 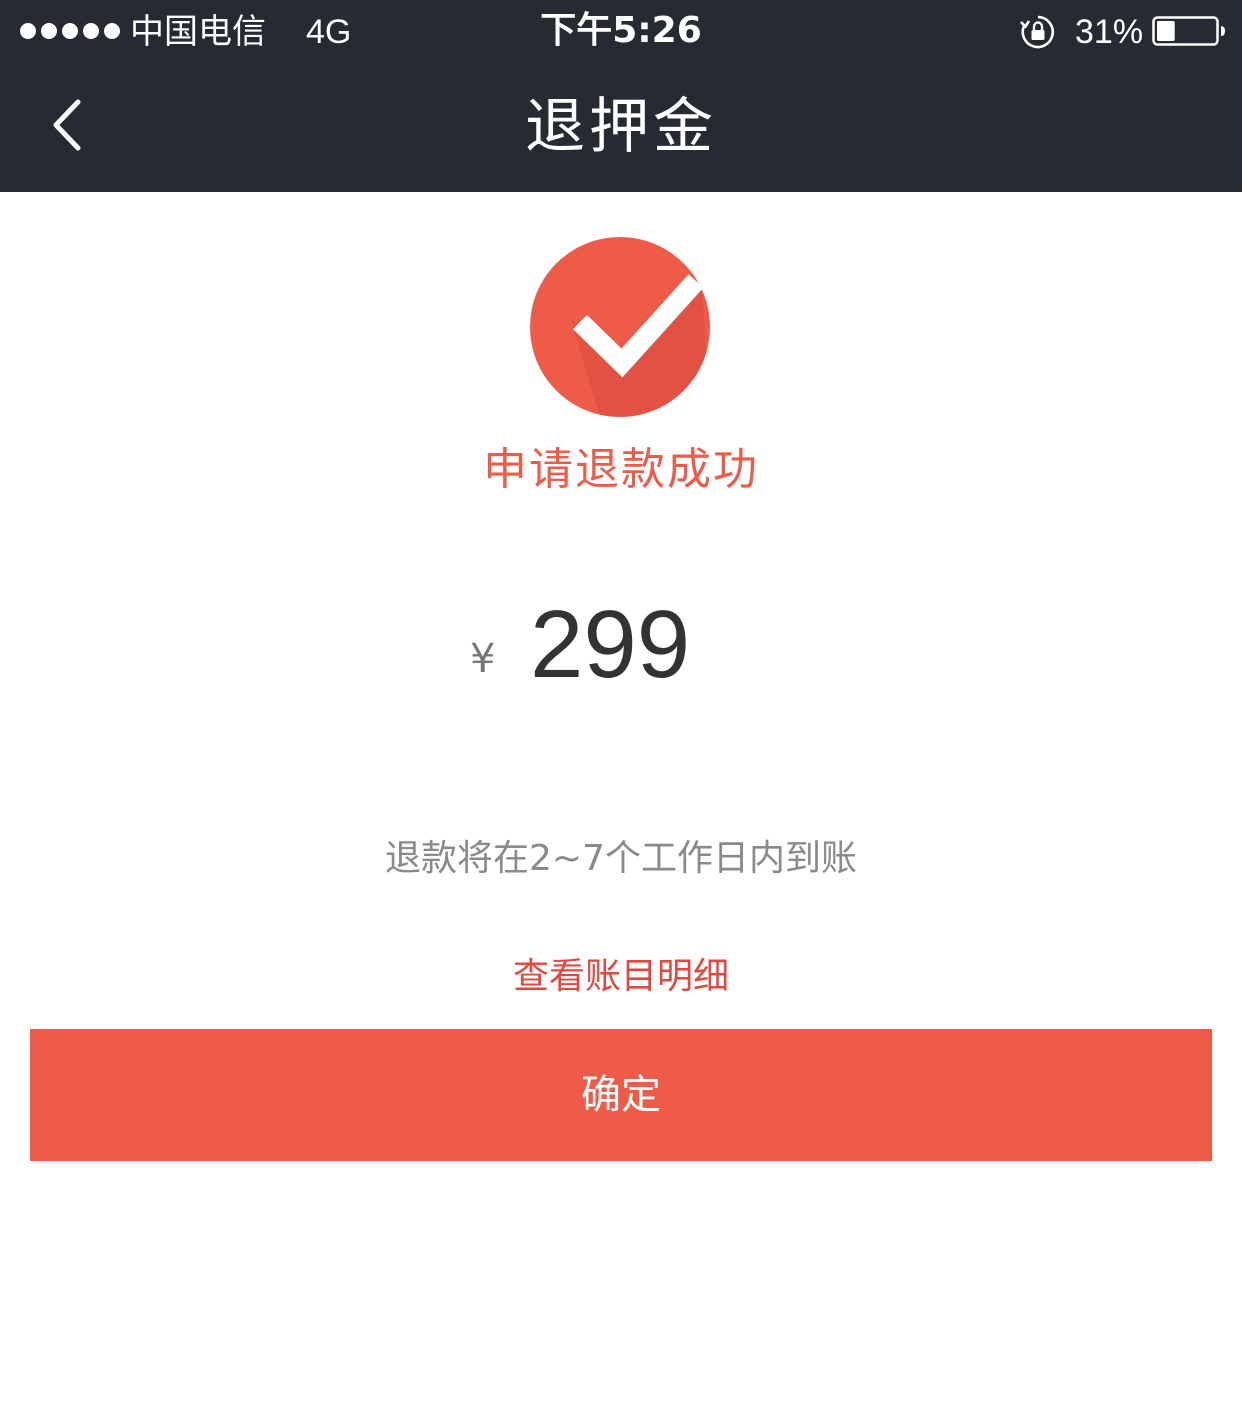 I want to click on view-details-link: 查看账目明细, so click(x=621, y=977).